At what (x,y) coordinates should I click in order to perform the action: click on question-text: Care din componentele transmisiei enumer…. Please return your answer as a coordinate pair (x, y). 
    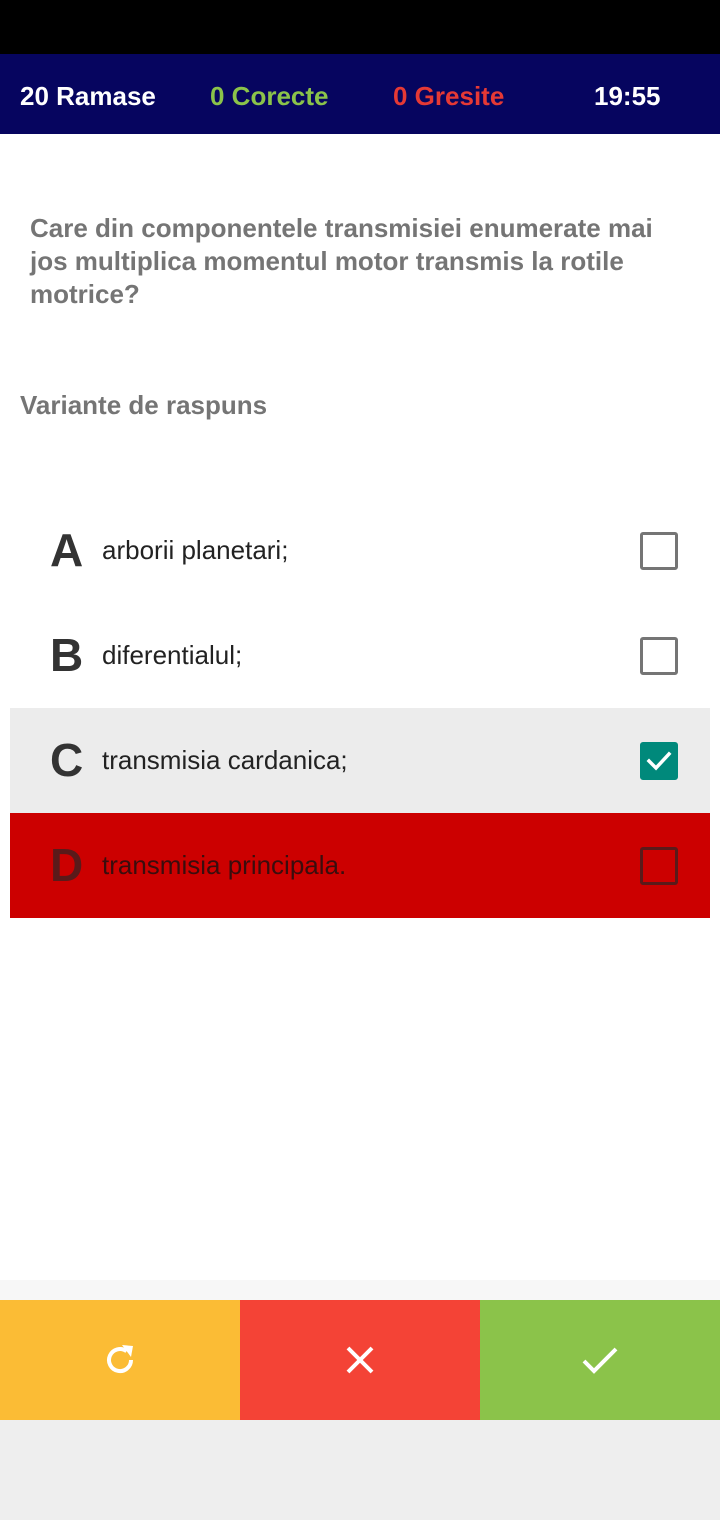
    Looking at the image, I should click on (341, 261).